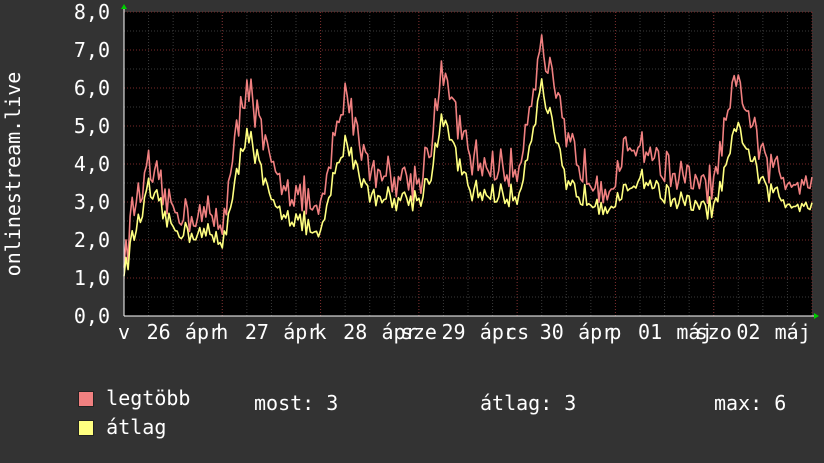 This screenshot has width=824, height=463. Describe the element at coordinates (92, 164) in the screenshot. I see `y-tick-label: 4,0` at that location.